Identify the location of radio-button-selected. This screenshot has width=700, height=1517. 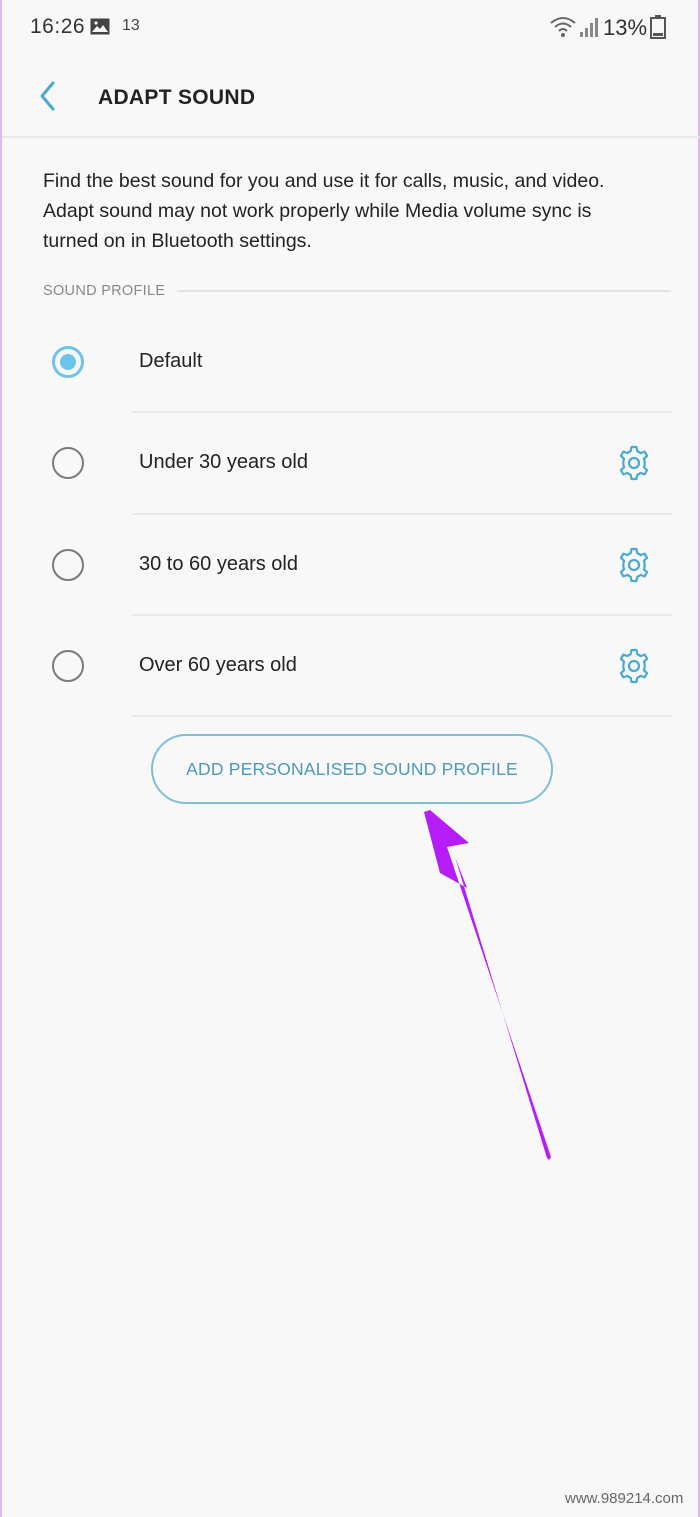
(68, 362).